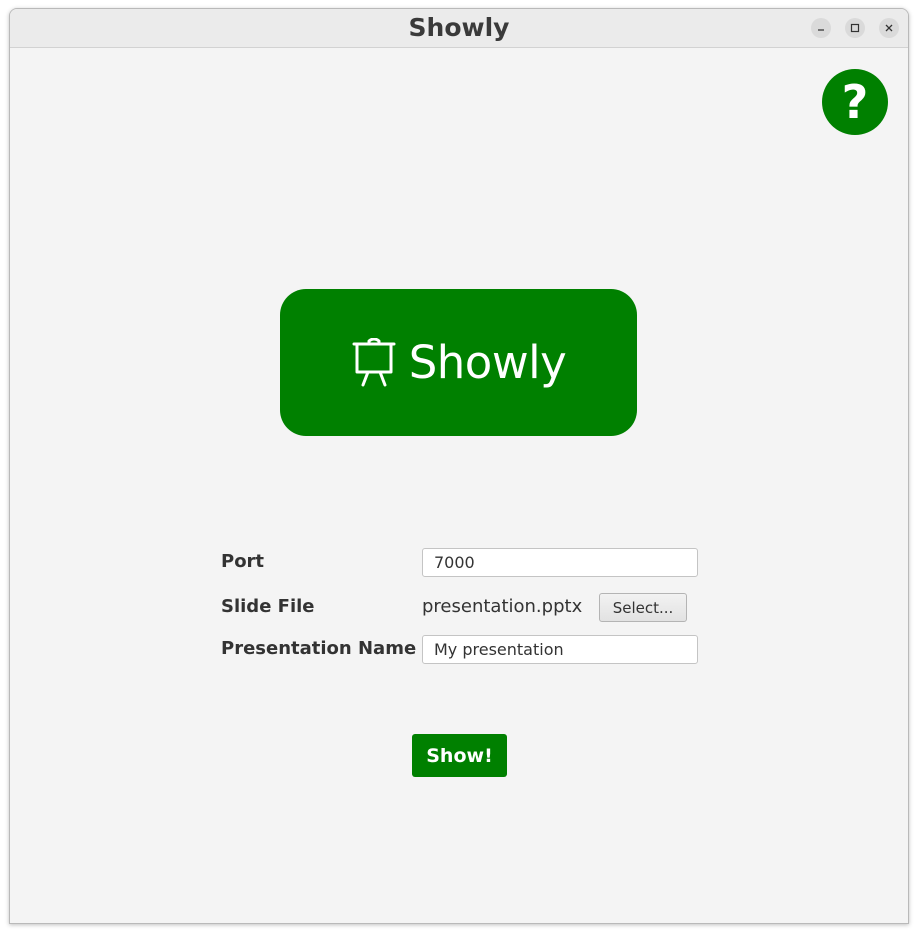  I want to click on close-icon, so click(889, 28).